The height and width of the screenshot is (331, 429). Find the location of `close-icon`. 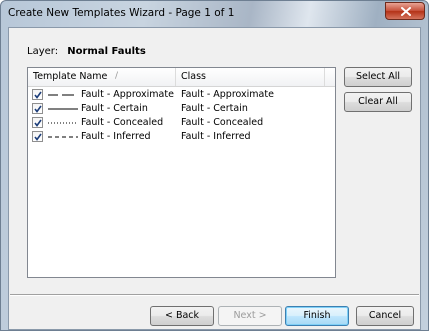

close-icon is located at coordinates (406, 11).